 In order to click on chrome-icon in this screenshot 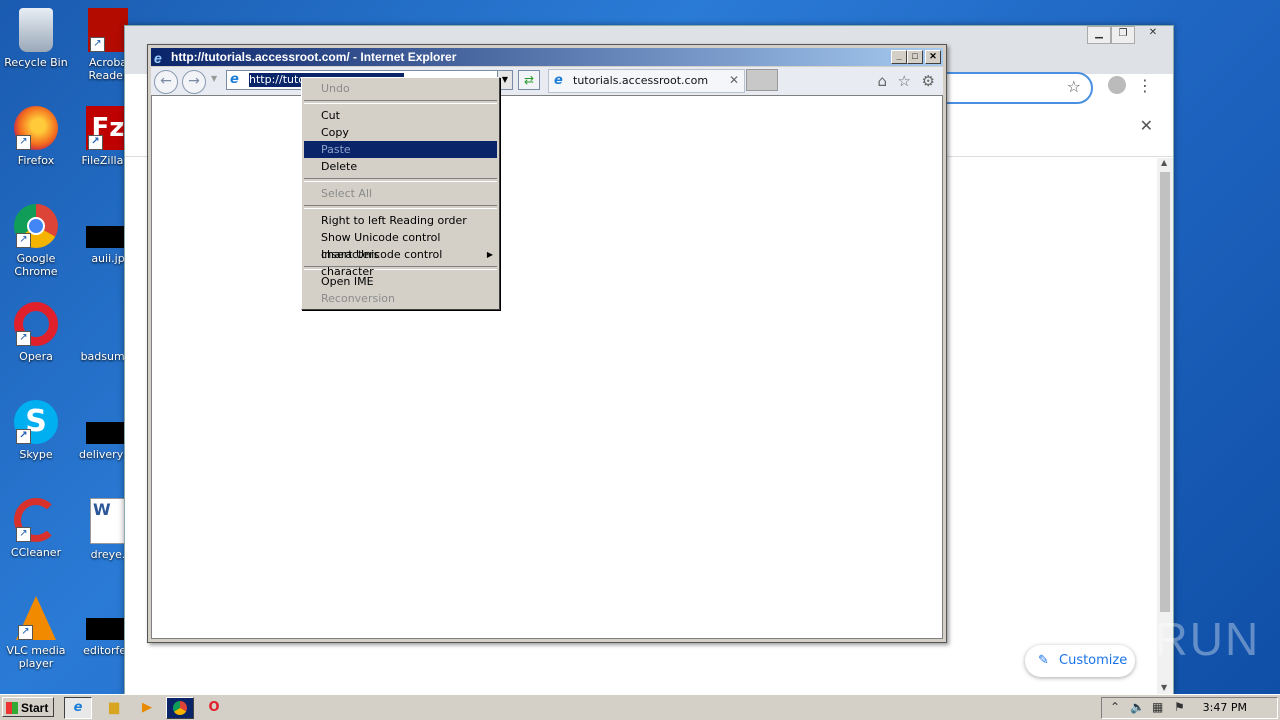, I will do `click(180, 707)`.